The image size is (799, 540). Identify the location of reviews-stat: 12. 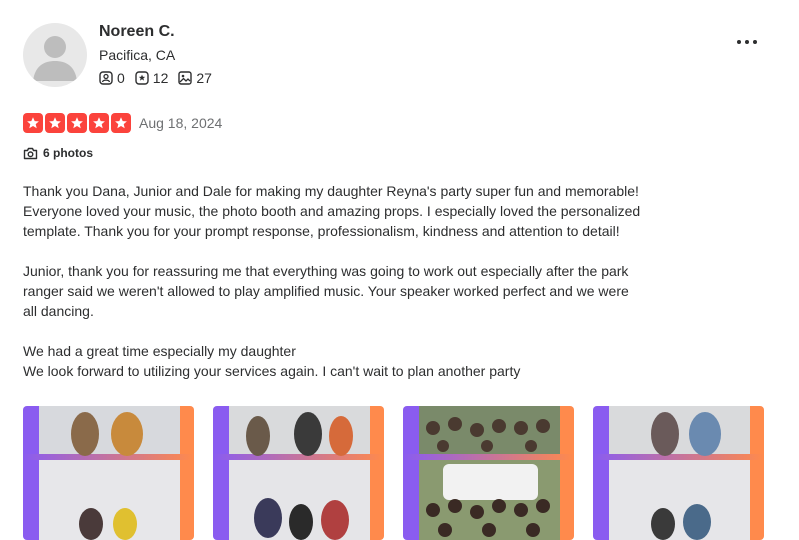
(152, 78).